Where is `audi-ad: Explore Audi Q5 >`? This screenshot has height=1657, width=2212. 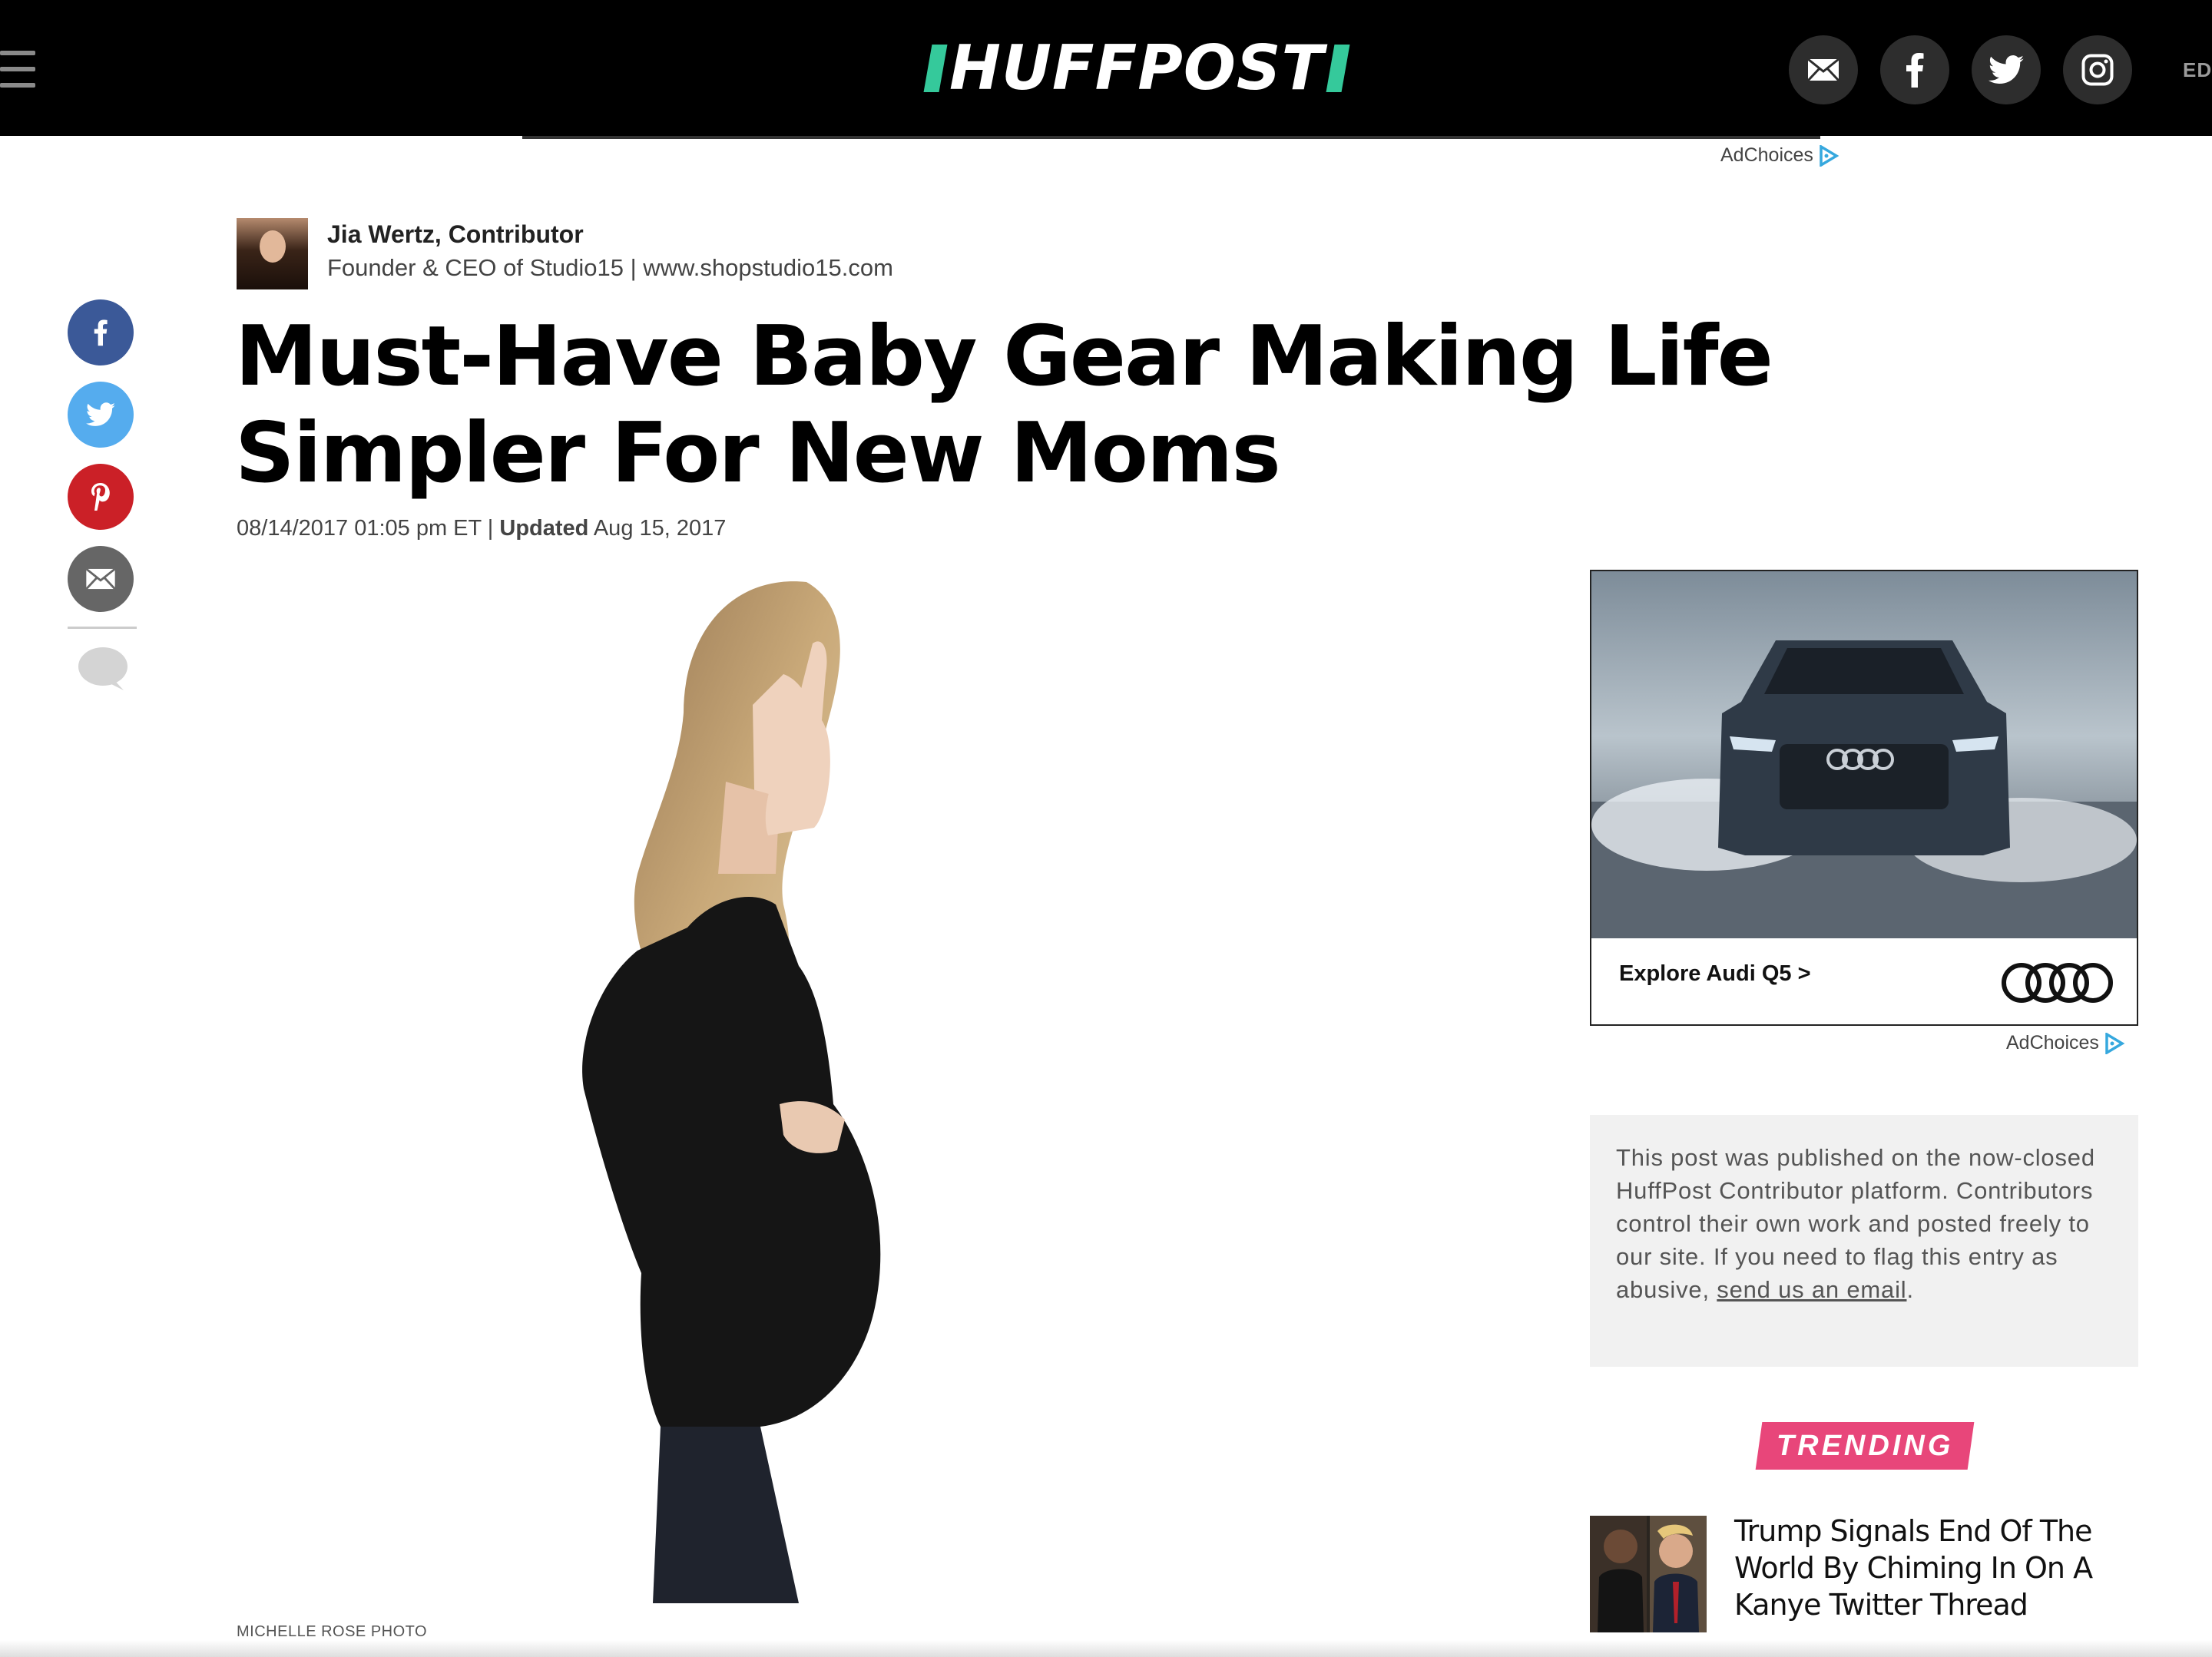 audi-ad: Explore Audi Q5 > is located at coordinates (1864, 798).